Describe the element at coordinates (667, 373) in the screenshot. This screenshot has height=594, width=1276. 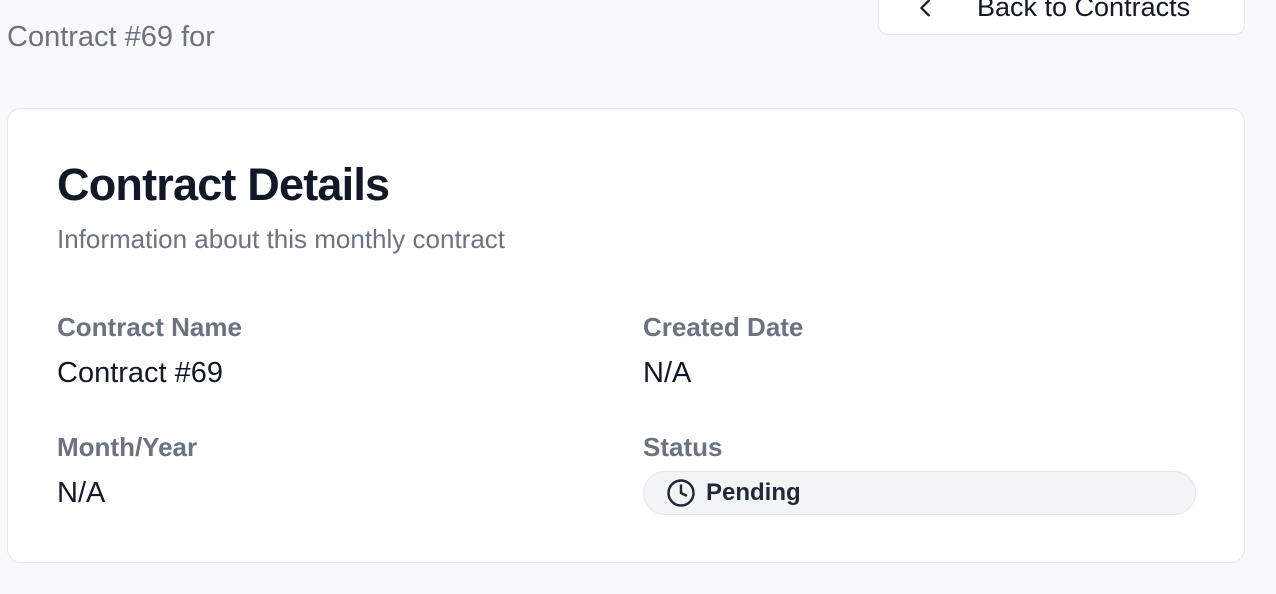
I see `created-date-value: N/A` at that location.